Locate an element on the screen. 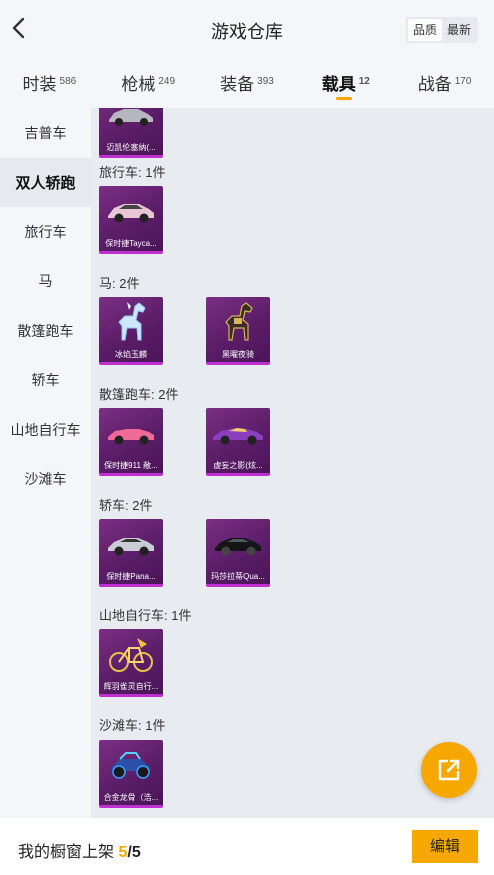 The height and width of the screenshot is (875, 494). tab-count: 393 is located at coordinates (265, 81).